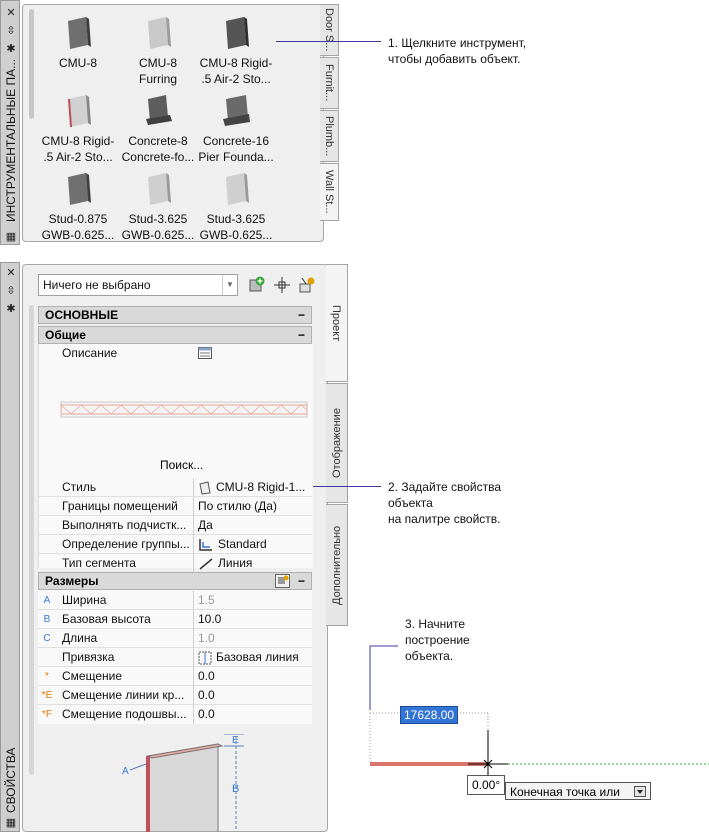  What do you see at coordinates (205, 353) in the screenshot?
I see `edit-description-icon` at bounding box center [205, 353].